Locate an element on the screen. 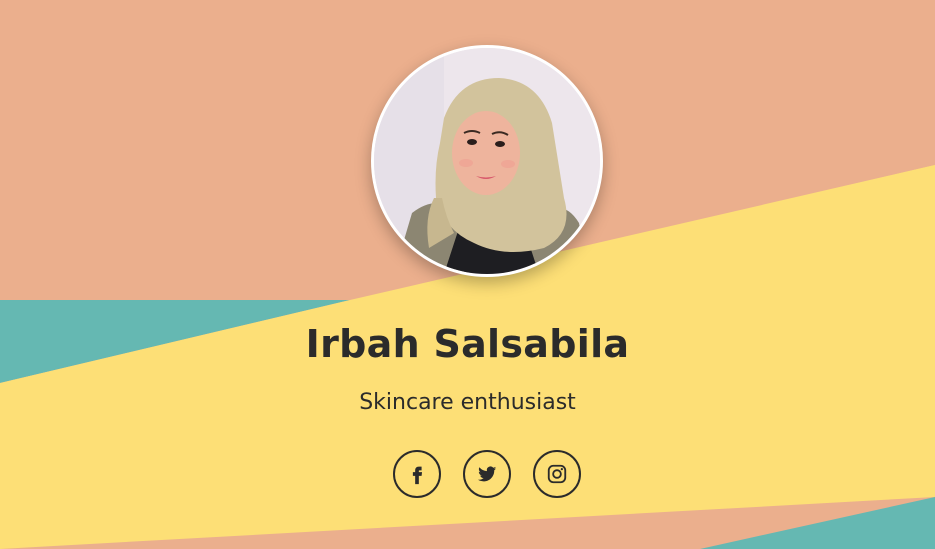 This screenshot has width=935, height=549. twitter-icon is located at coordinates (487, 474).